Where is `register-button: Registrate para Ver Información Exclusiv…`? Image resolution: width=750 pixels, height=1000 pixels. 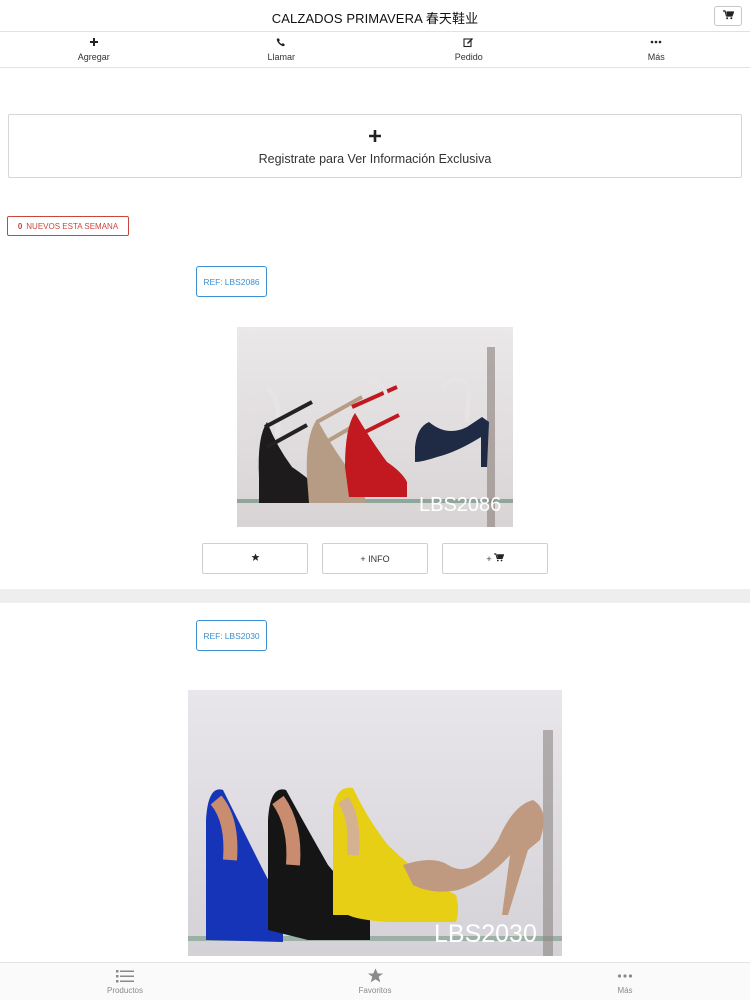 register-button: Registrate para Ver Información Exclusiv… is located at coordinates (375, 146).